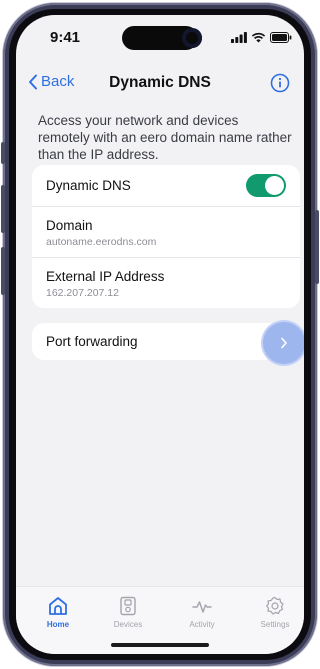 The width and height of the screenshot is (320, 669). What do you see at coordinates (58, 624) in the screenshot?
I see `tab-home-label: Home` at bounding box center [58, 624].